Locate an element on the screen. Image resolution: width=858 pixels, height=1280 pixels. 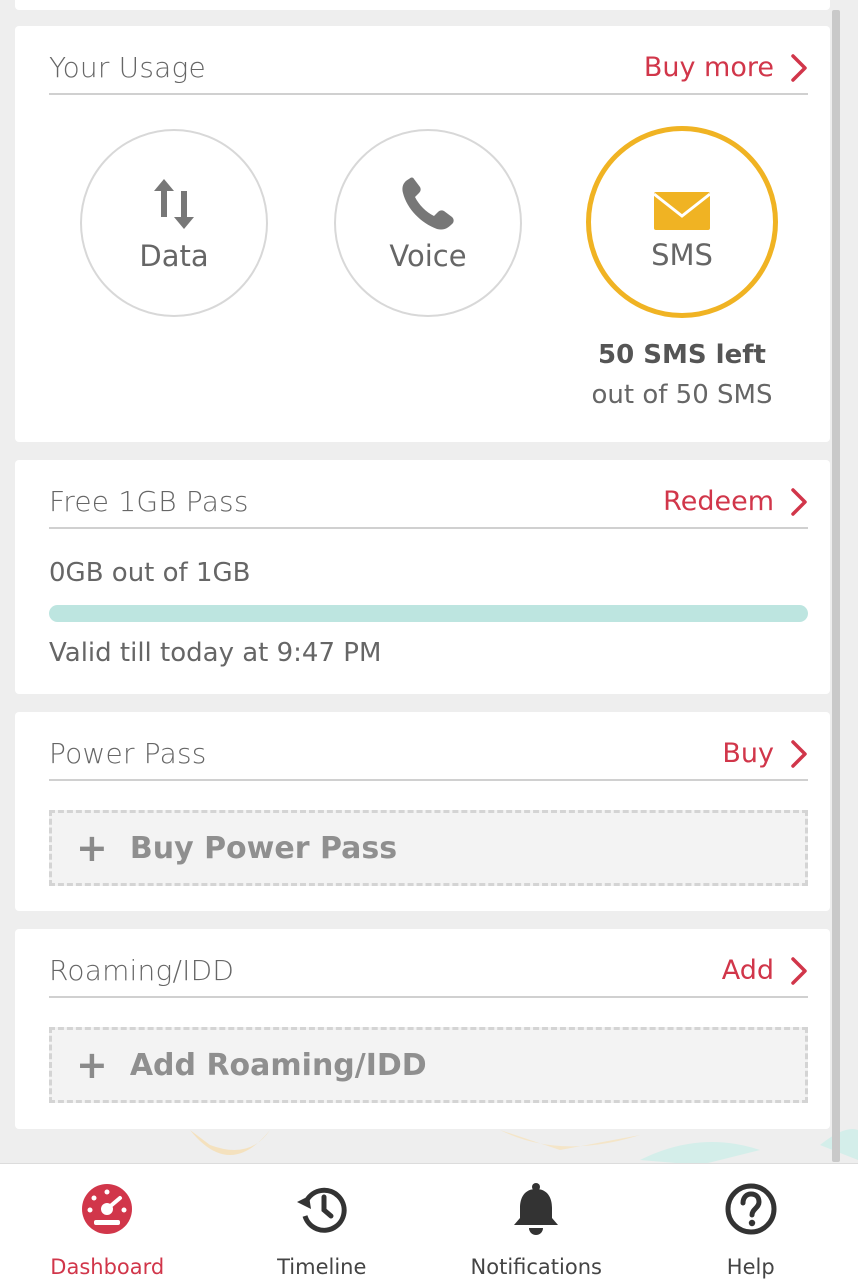
roaming-title: Roaming/IDD is located at coordinates (142, 970).